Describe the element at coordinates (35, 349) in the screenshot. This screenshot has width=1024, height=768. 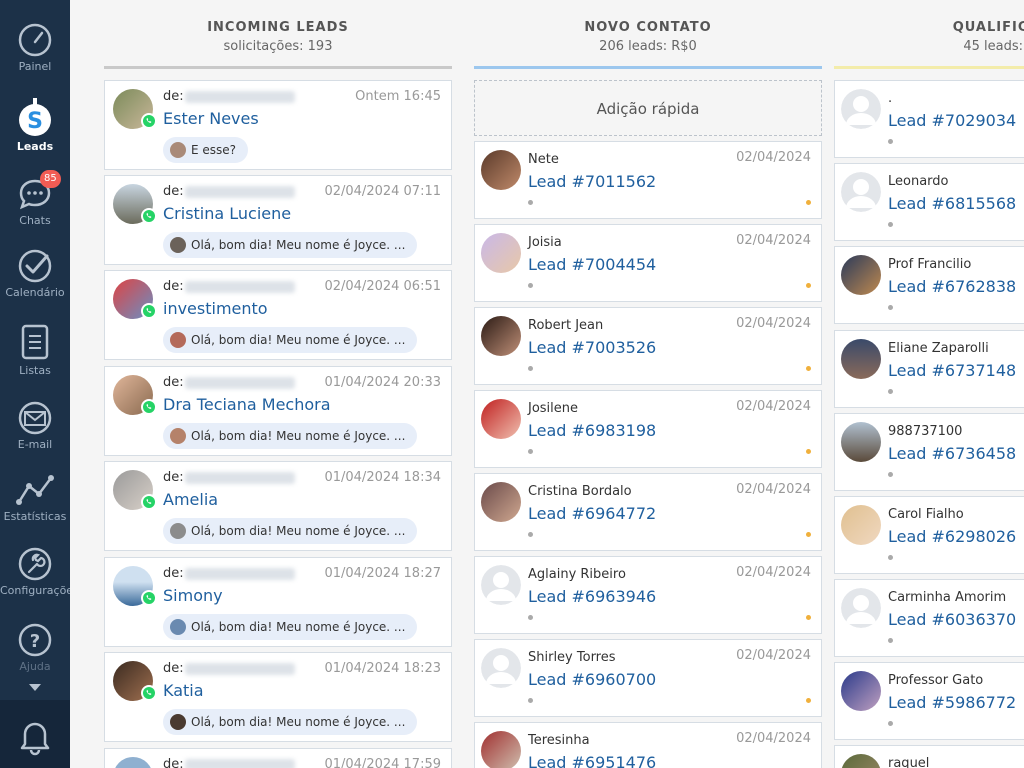
I see `nav-listas: Listas` at that location.